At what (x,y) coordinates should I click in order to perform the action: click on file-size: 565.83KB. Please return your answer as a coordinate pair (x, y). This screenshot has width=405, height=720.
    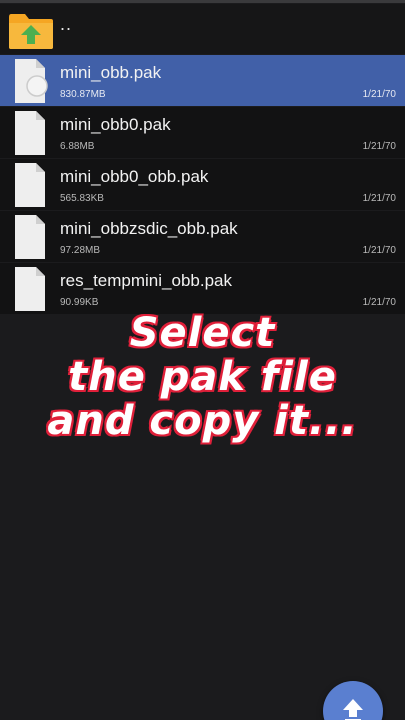
    Looking at the image, I should click on (82, 198).